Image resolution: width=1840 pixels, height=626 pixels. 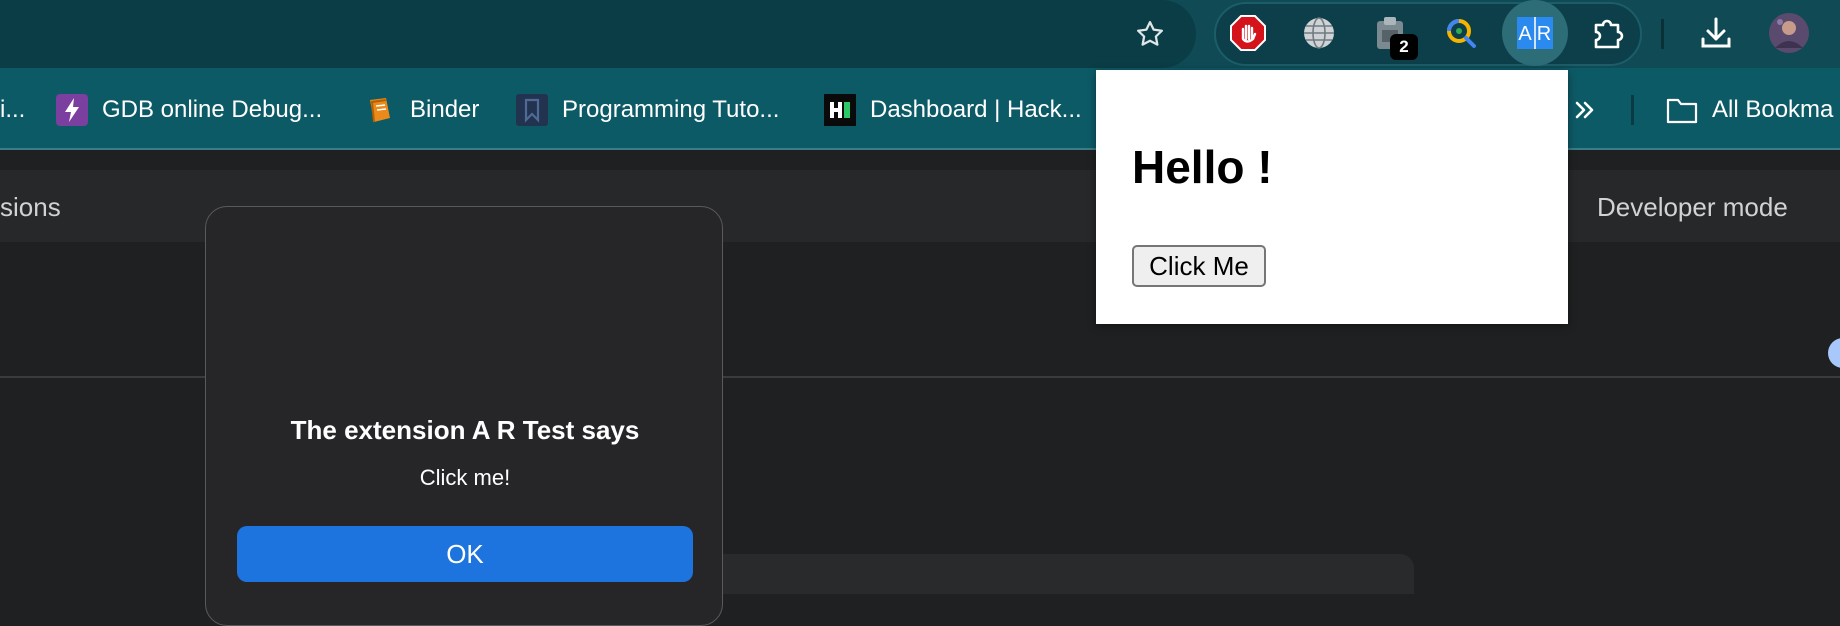 I want to click on address-bar, so click(x=598, y=34).